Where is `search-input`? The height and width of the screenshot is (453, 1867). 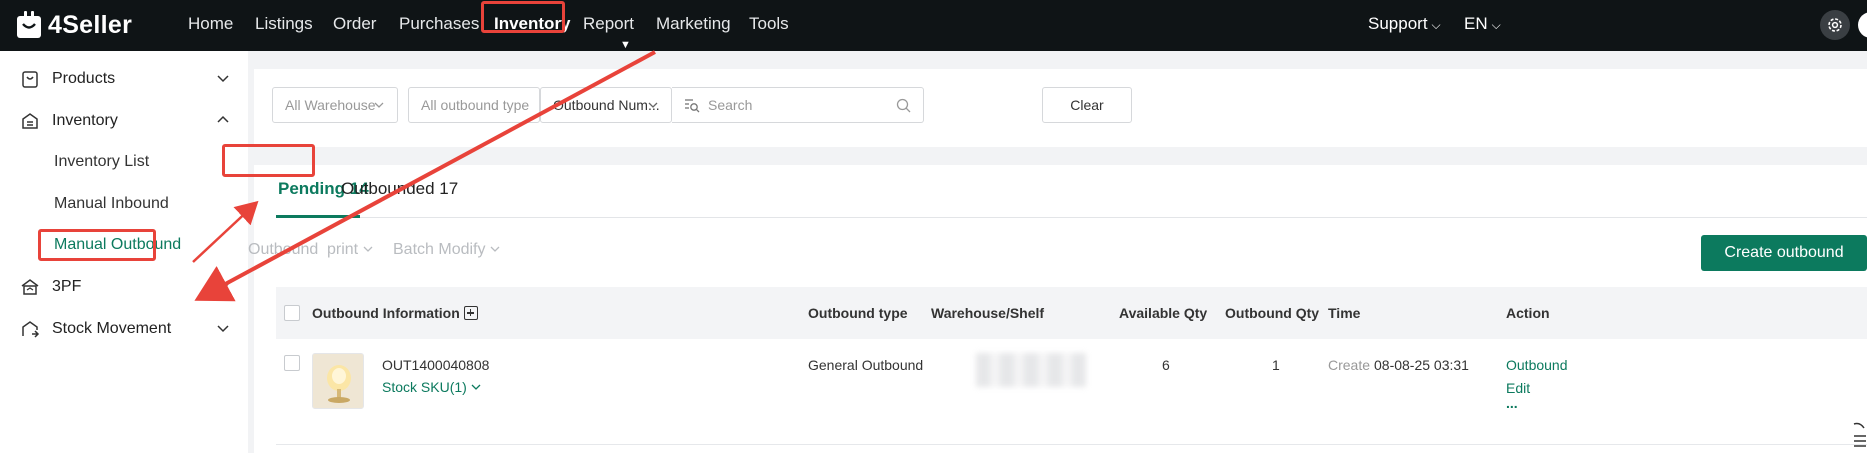
search-input is located at coordinates (808, 105).